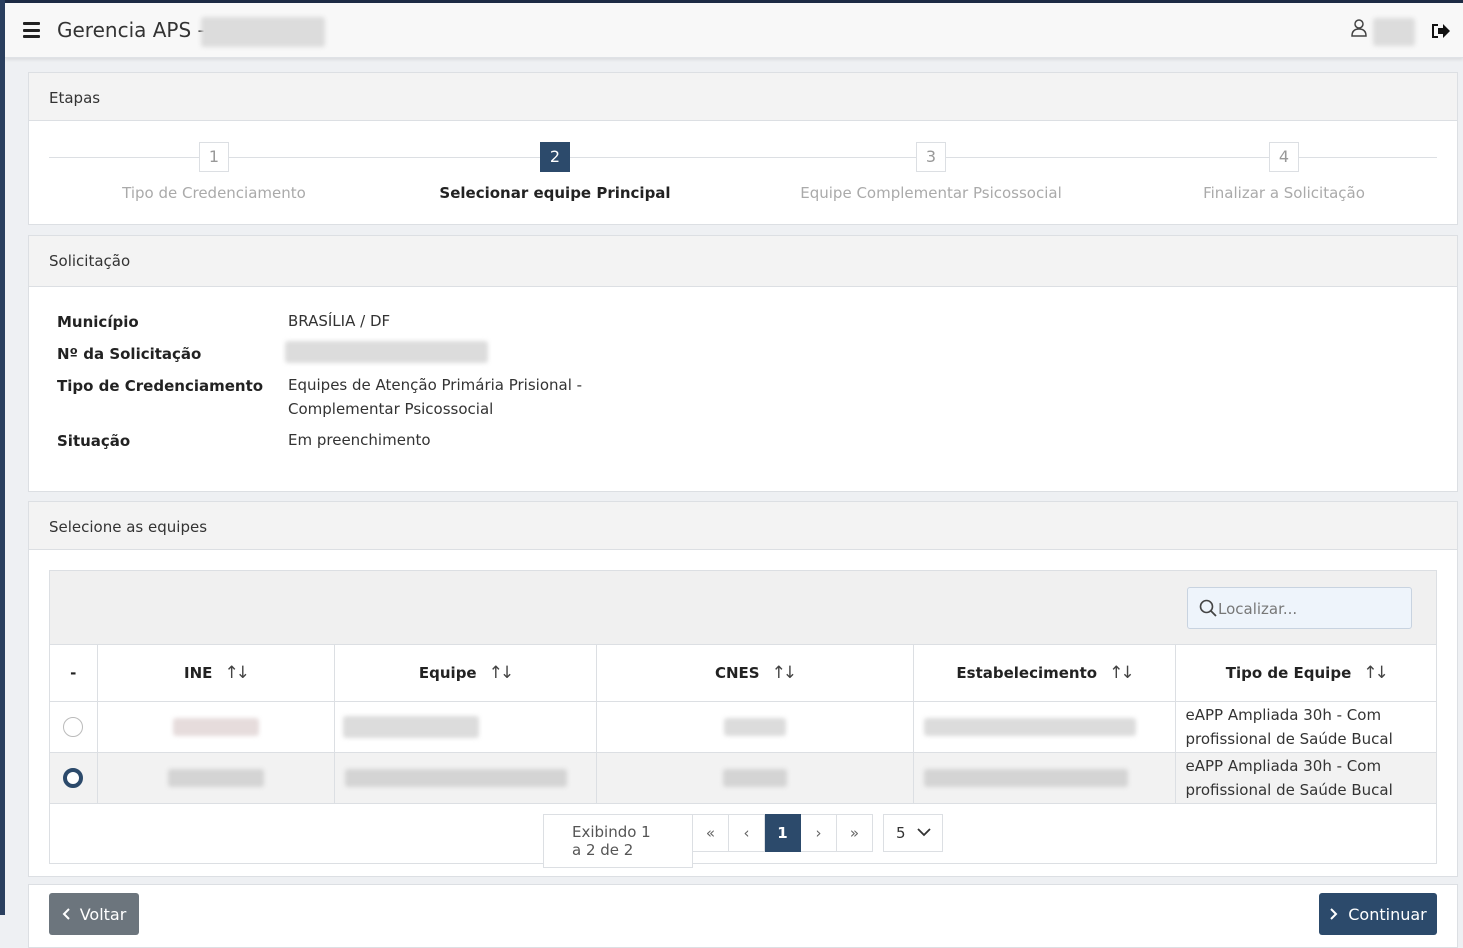 The height and width of the screenshot is (948, 1463). I want to click on continue-button: Continuar, so click(1378, 914).